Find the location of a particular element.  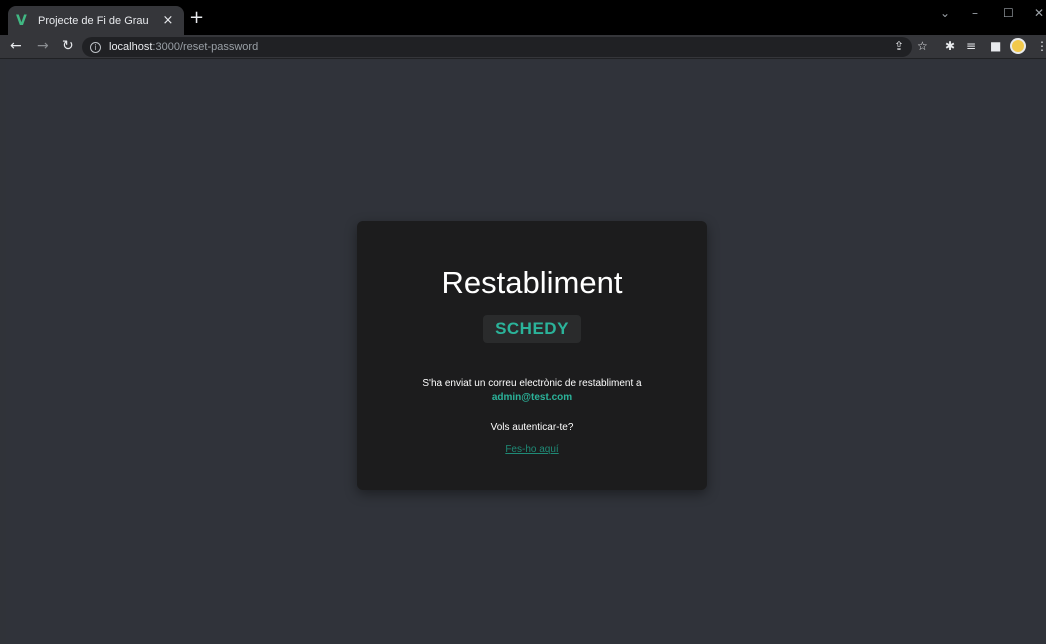

side-panel-icon: ■ is located at coordinates (995, 46).